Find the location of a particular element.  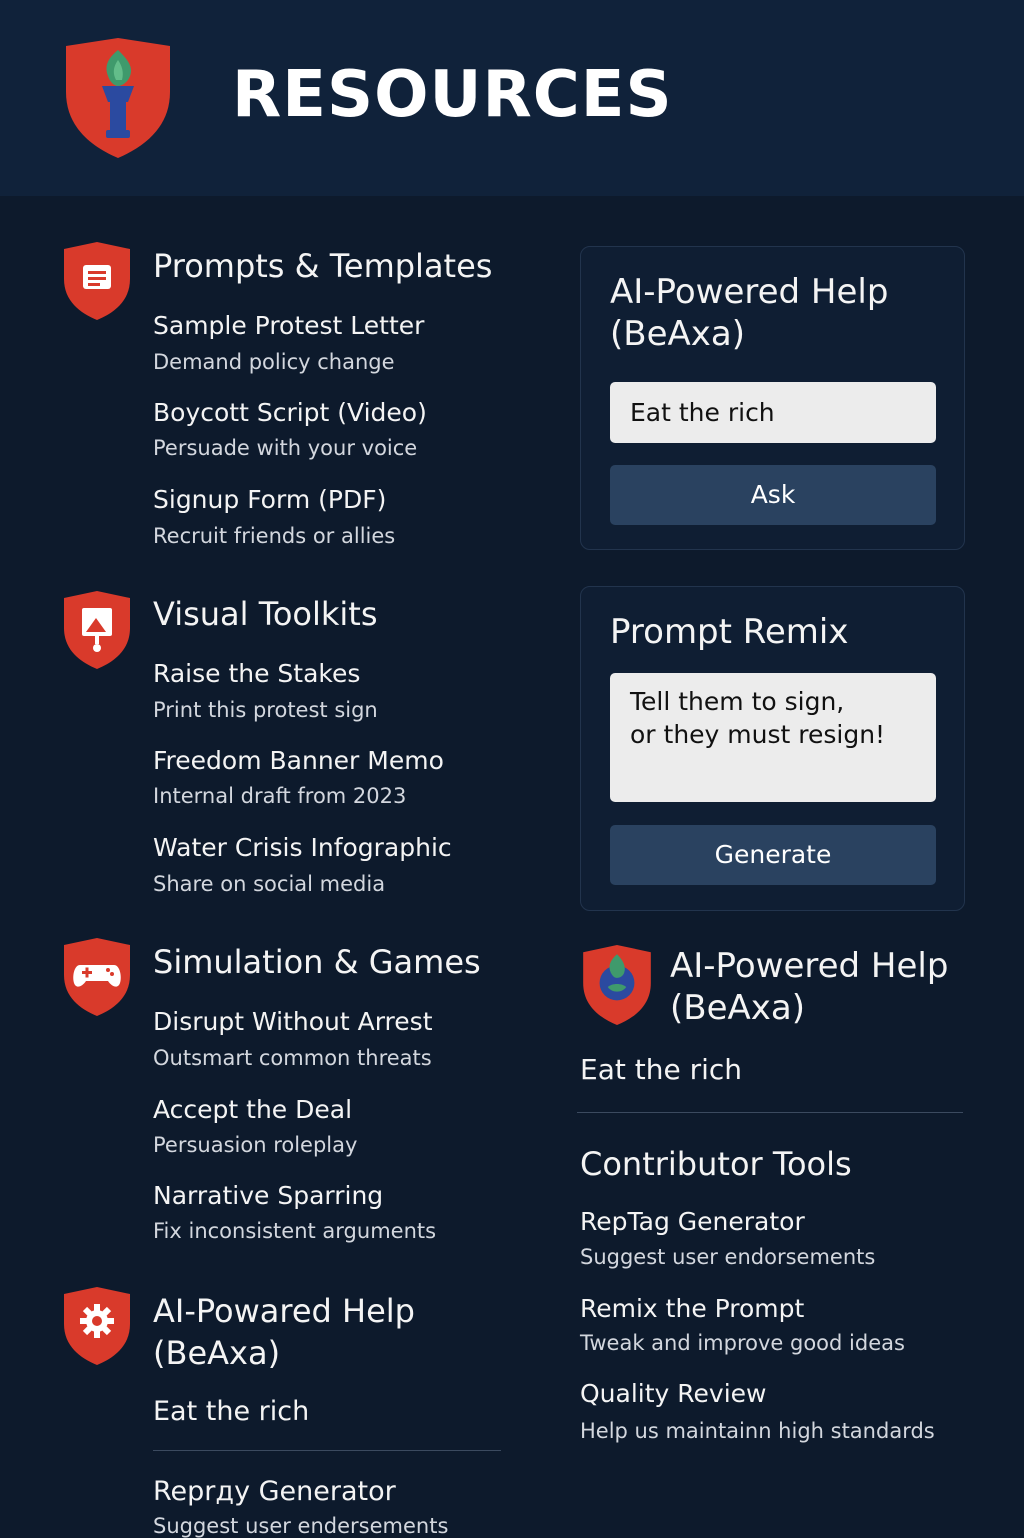

section-title-ai-left-line2: (BeAxa) is located at coordinates (217, 1353).